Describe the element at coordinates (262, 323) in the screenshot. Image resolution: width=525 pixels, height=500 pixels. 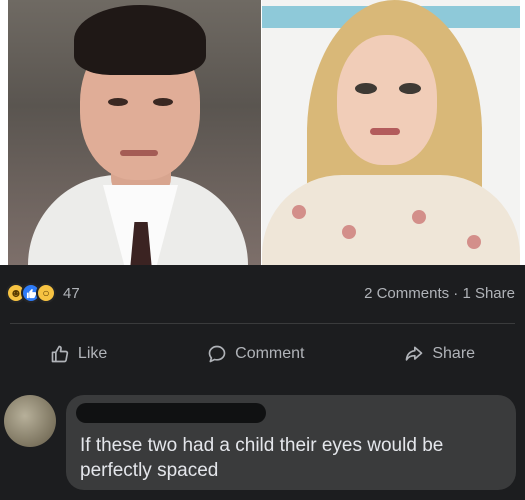
I see `divider` at that location.